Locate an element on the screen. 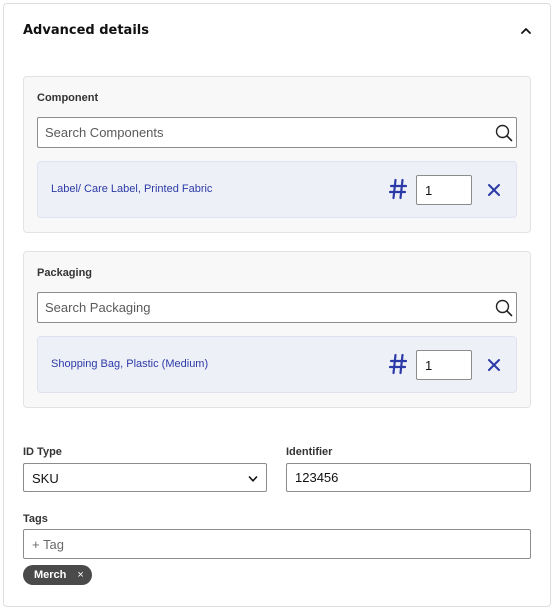  component-item: Label/ Care Label, Printed Fabric is located at coordinates (277, 189).